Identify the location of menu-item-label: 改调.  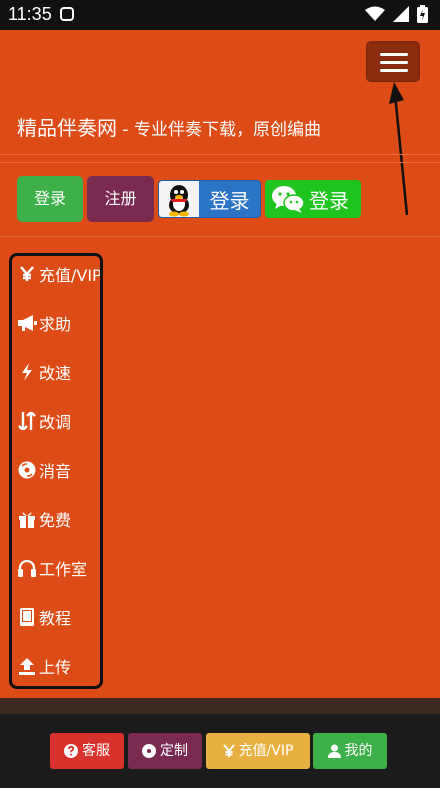
(55, 422).